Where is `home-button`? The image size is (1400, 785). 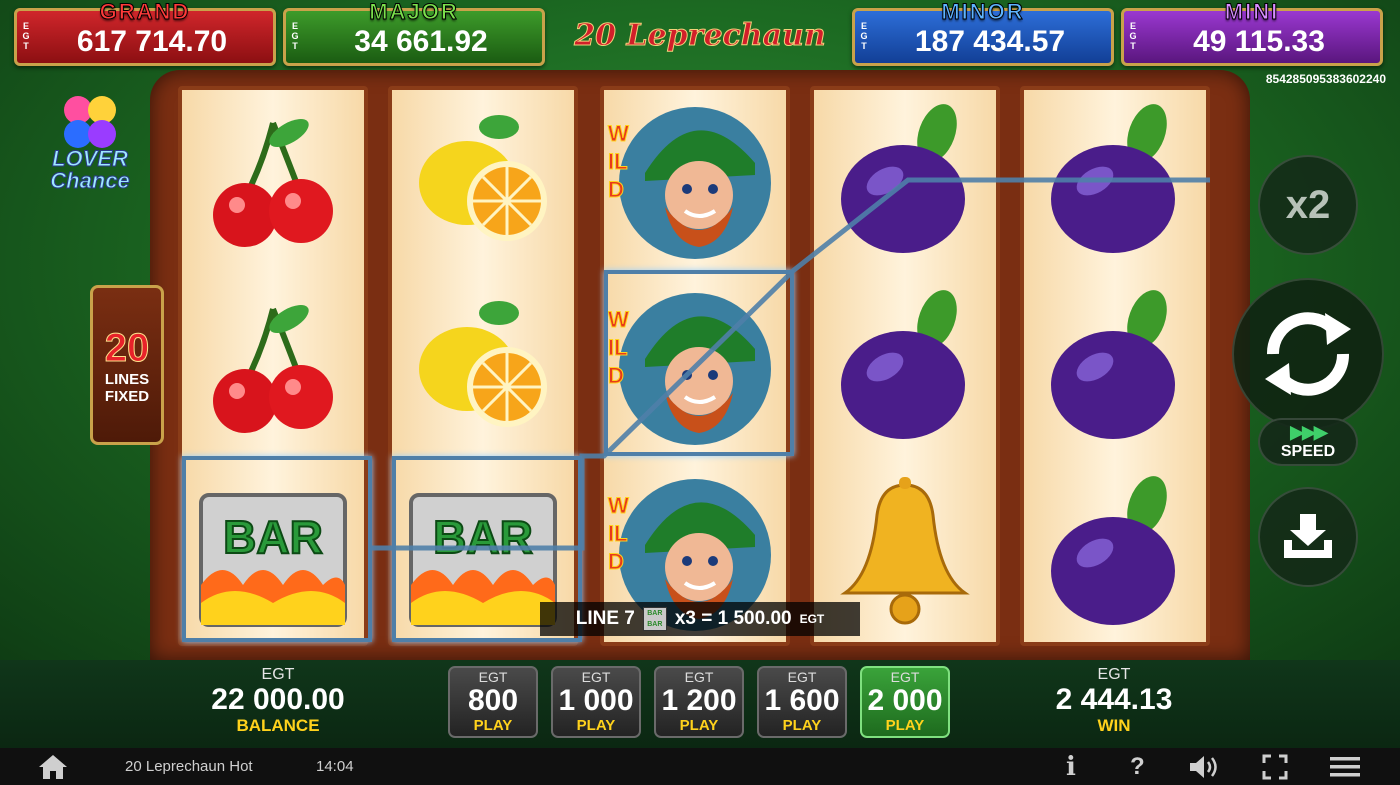 home-button is located at coordinates (53, 766).